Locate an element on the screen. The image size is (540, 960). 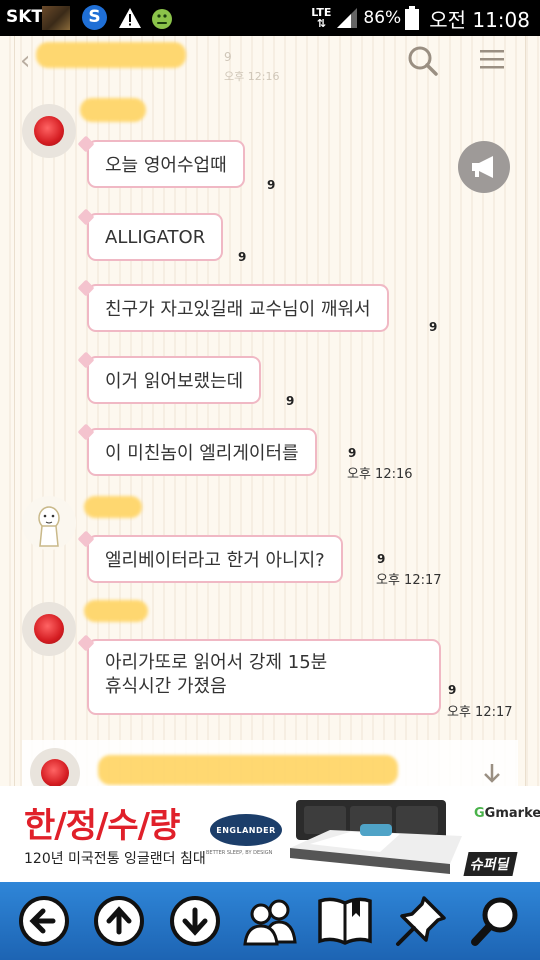
chat-header: ‹ 9 오후 12:16 is located at coordinates (270, 64).